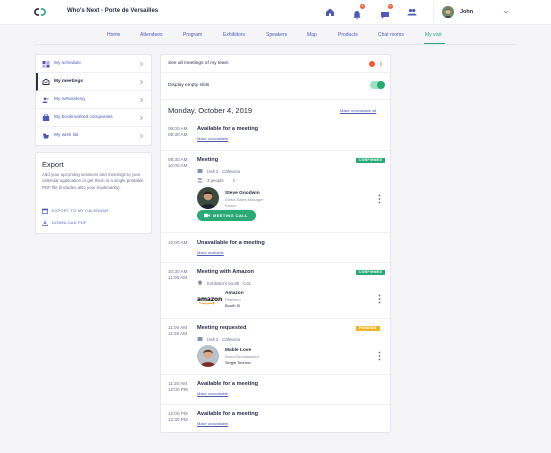 The height and width of the screenshot is (453, 551). What do you see at coordinates (372, 64) in the screenshot?
I see `alert-dot` at bounding box center [372, 64].